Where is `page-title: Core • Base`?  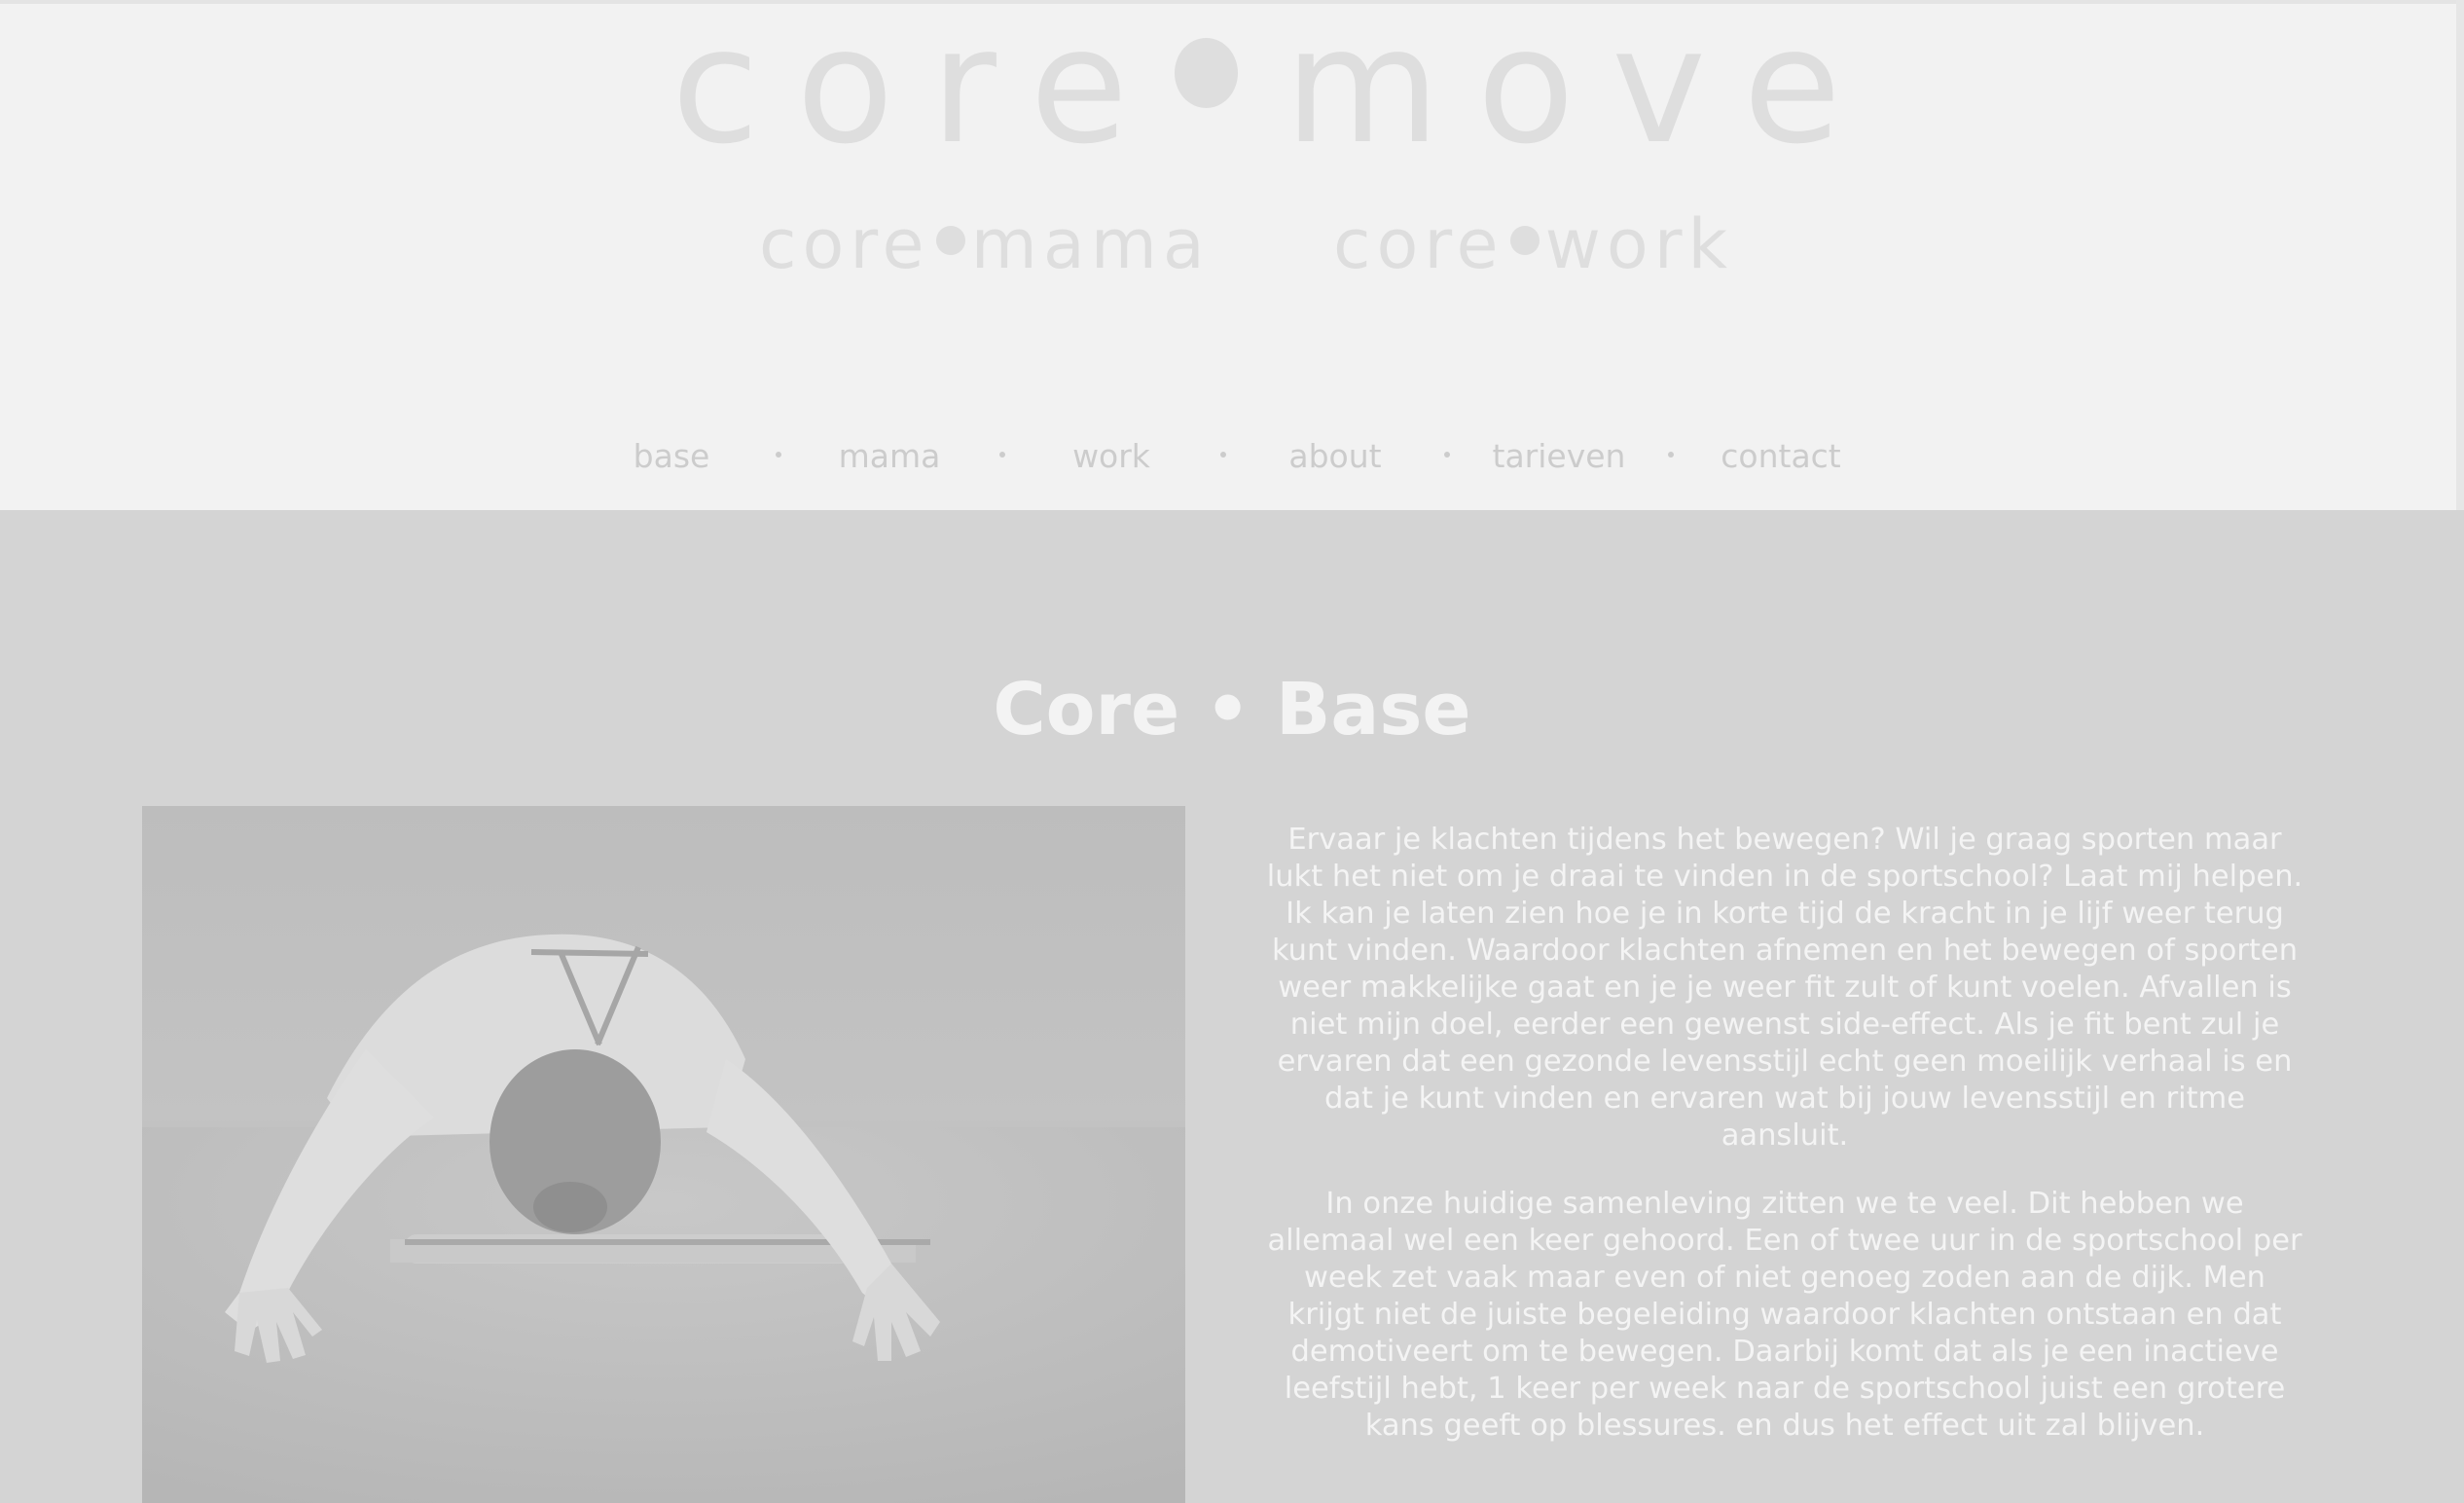 page-title: Core • Base is located at coordinates (1232, 709).